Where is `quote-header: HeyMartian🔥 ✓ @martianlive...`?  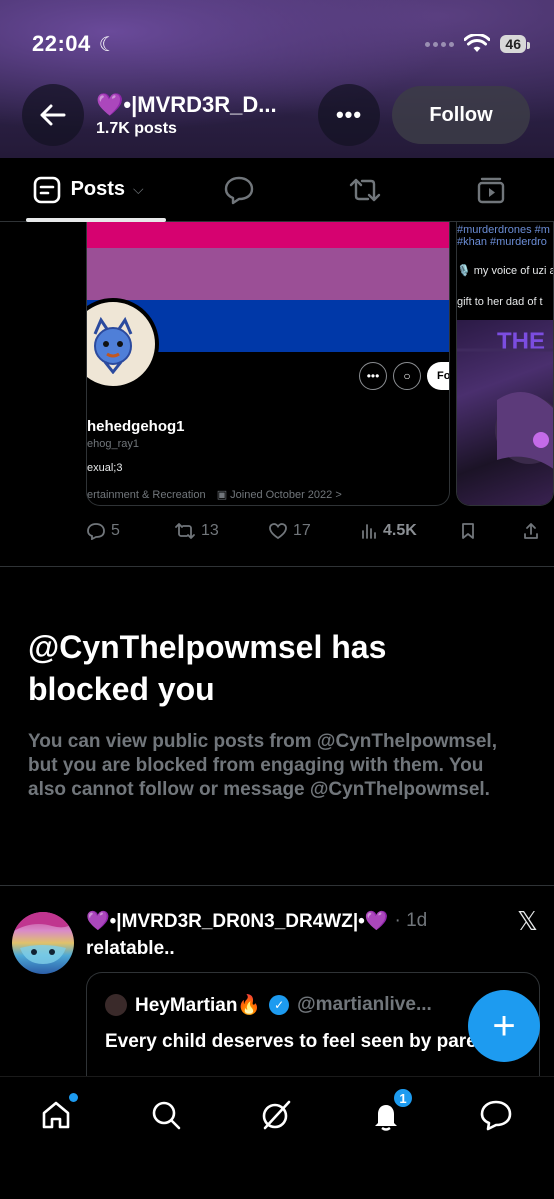 quote-header: HeyMartian🔥 ✓ @martianlive... is located at coordinates (268, 1005).